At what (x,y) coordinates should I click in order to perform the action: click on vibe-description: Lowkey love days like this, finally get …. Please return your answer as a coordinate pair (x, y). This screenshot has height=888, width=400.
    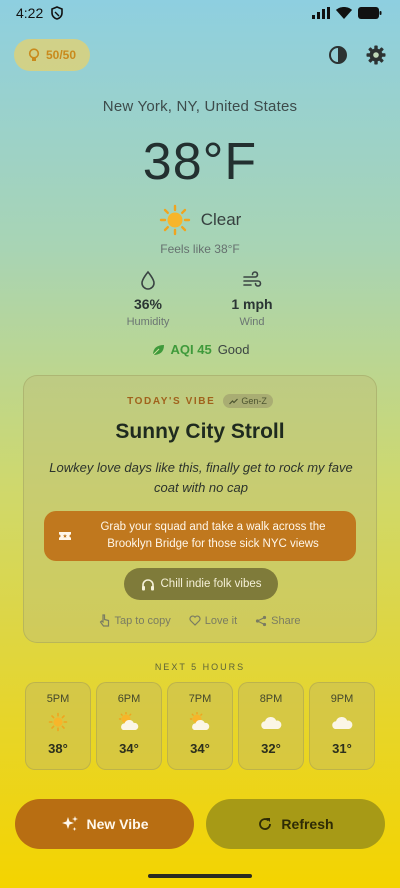
    Looking at the image, I should click on (201, 477).